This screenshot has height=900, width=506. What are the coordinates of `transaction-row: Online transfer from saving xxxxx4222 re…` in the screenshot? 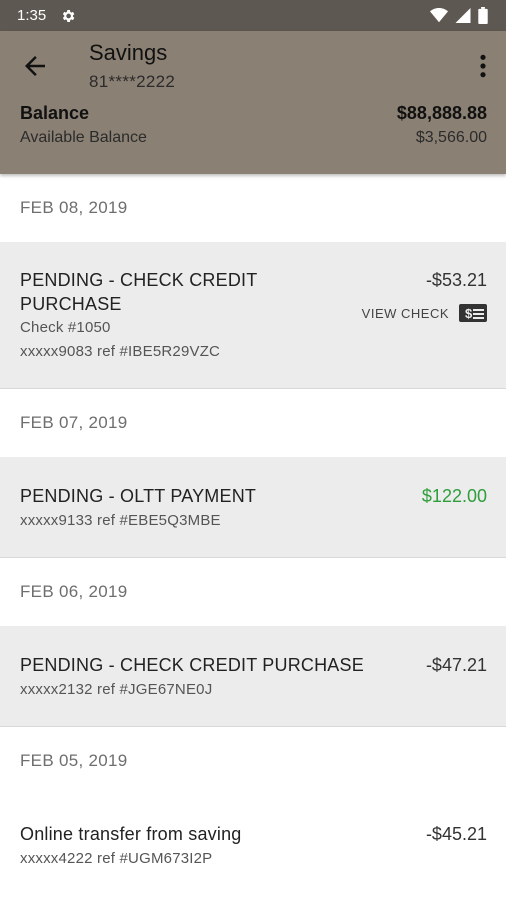 It's located at (253, 845).